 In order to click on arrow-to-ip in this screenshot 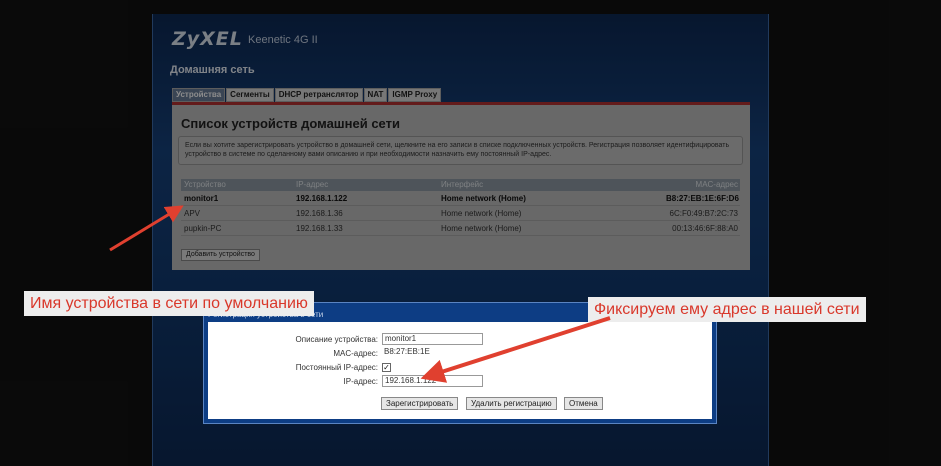, I will do `click(515, 349)`.